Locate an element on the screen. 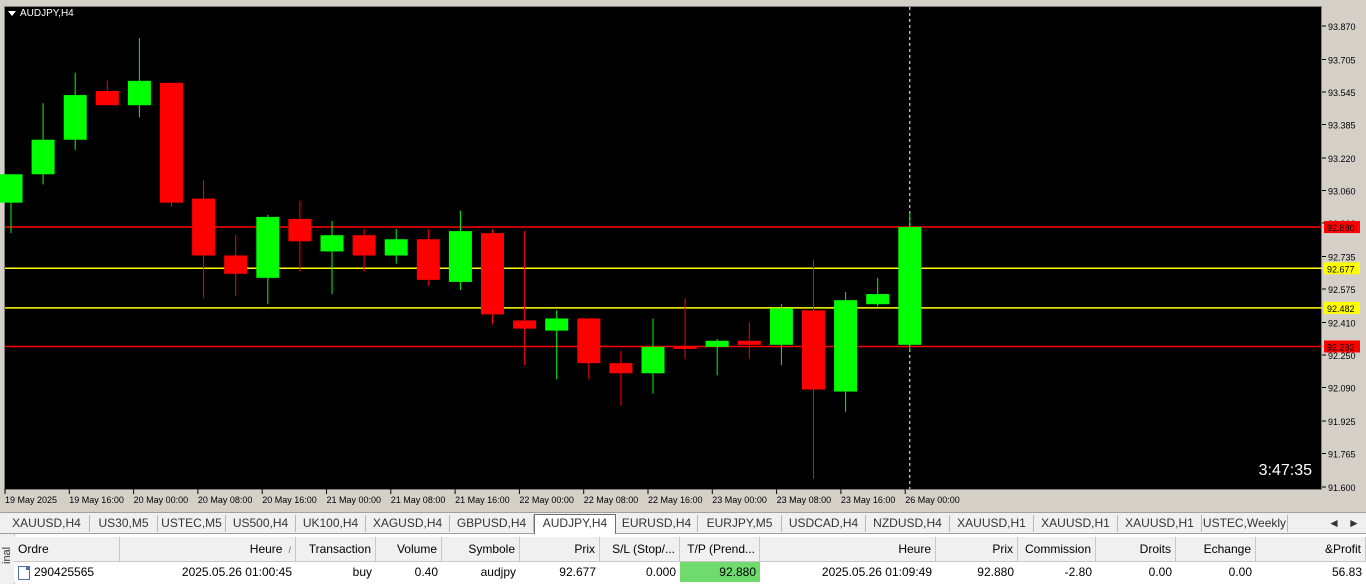  price-axis-label: 93.385 is located at coordinates (1342, 125).